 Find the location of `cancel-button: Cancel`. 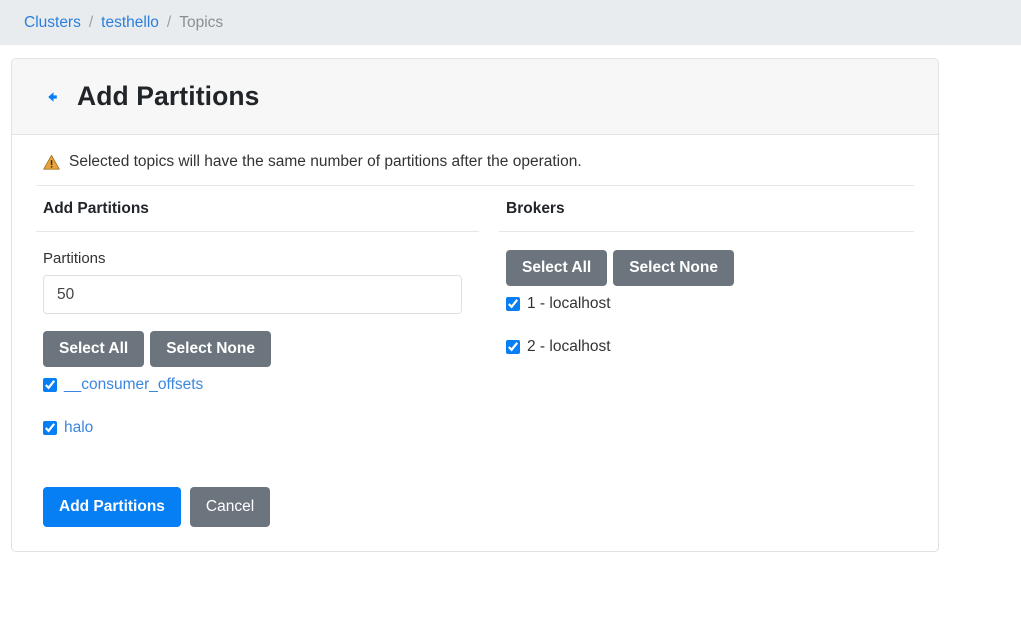

cancel-button: Cancel is located at coordinates (230, 507).